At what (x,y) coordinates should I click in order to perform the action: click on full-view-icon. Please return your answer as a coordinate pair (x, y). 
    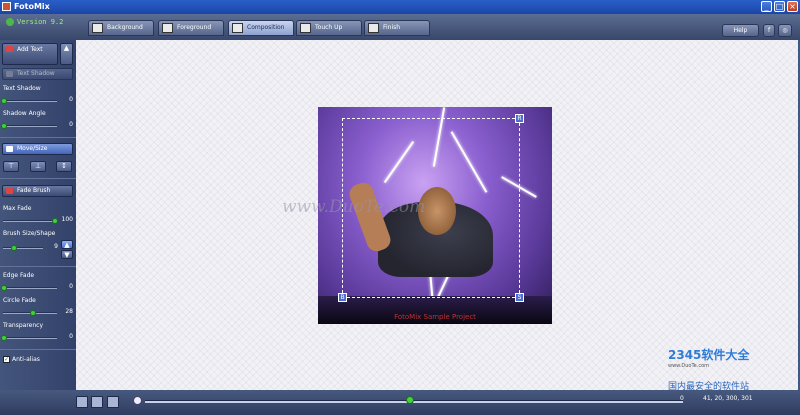
    Looking at the image, I should click on (113, 402).